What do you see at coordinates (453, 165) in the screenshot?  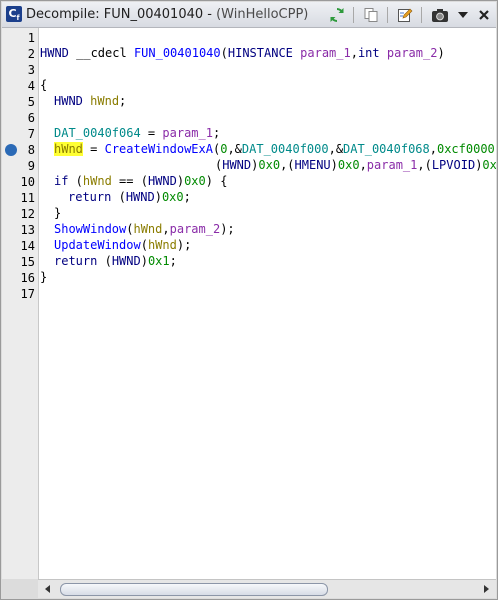 I see `type-token: LPVOID` at bounding box center [453, 165].